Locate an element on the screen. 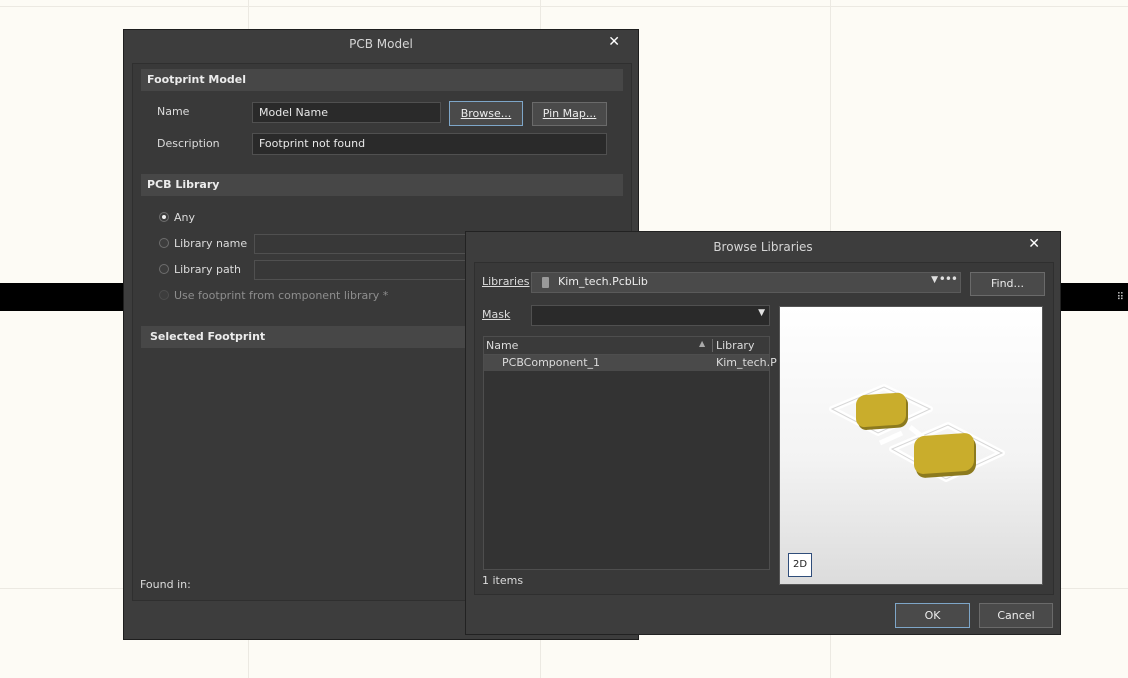  libraries-label: Libraries is located at coordinates (506, 281).